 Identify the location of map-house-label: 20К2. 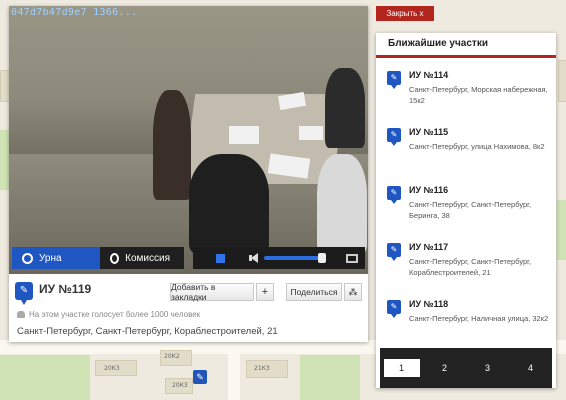
(172, 356).